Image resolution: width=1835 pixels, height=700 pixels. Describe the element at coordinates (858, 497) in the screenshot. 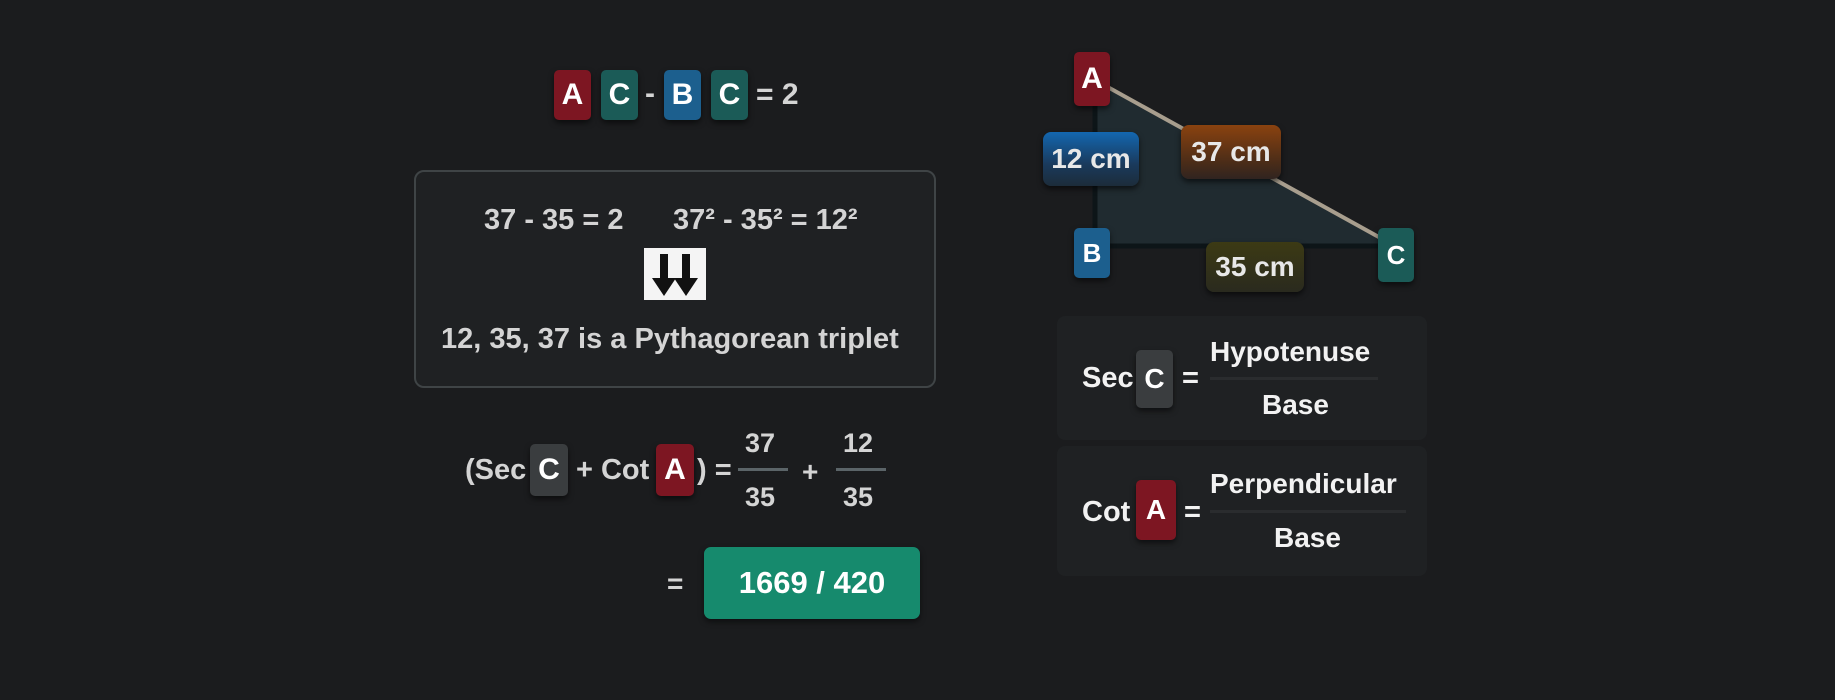

I see `fraction-2-denominator: 35` at that location.